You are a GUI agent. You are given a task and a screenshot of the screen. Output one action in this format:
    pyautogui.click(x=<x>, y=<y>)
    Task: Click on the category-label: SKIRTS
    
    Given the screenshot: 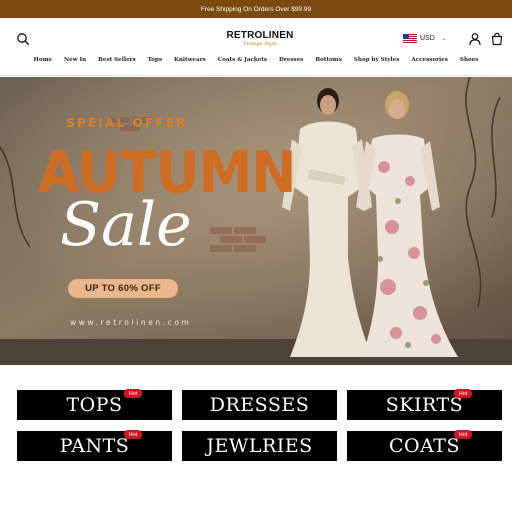 What is the action you would take?
    pyautogui.click(x=424, y=405)
    